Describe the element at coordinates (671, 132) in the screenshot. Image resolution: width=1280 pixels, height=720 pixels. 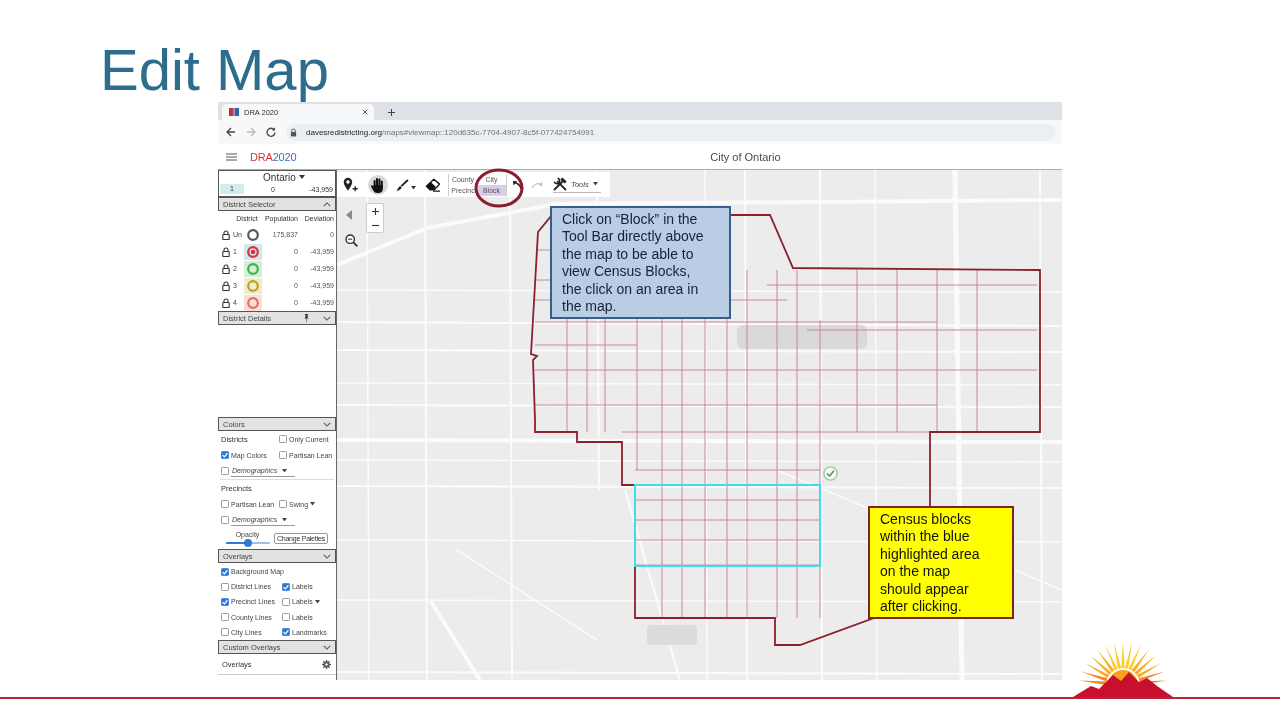
I see `url-field: davesredistricting.org/maps#viewmap::120d635c-7704-4907-8c5f-077424754991` at that location.